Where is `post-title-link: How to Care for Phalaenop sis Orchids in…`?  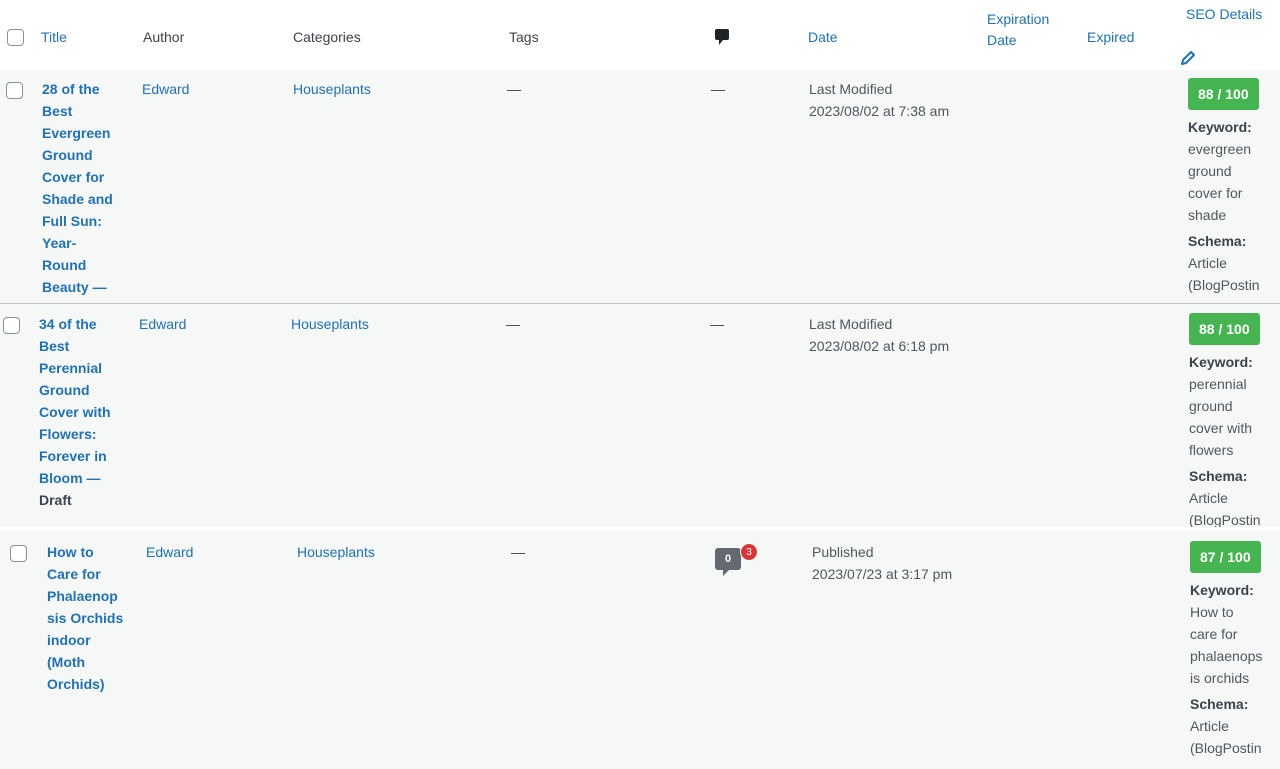 post-title-link: How to Care for Phalaenop sis Orchids in… is located at coordinates (89, 618).